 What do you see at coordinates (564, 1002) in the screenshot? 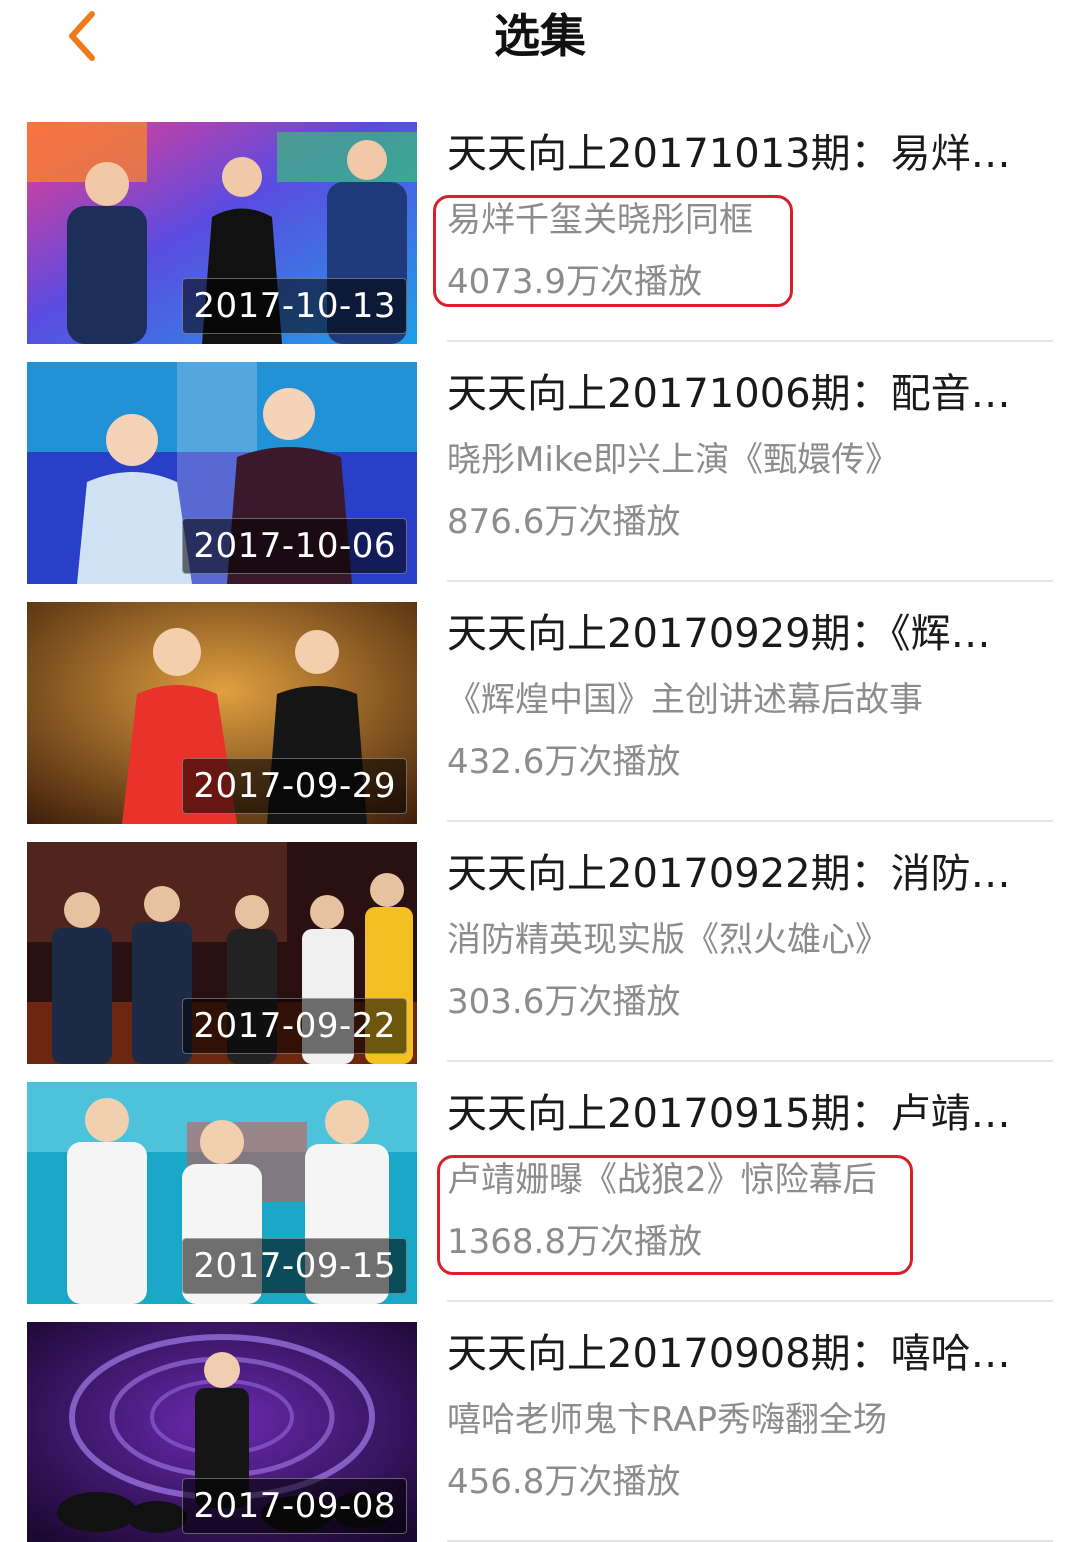
I see `play-count: 303.6万次播放` at bounding box center [564, 1002].